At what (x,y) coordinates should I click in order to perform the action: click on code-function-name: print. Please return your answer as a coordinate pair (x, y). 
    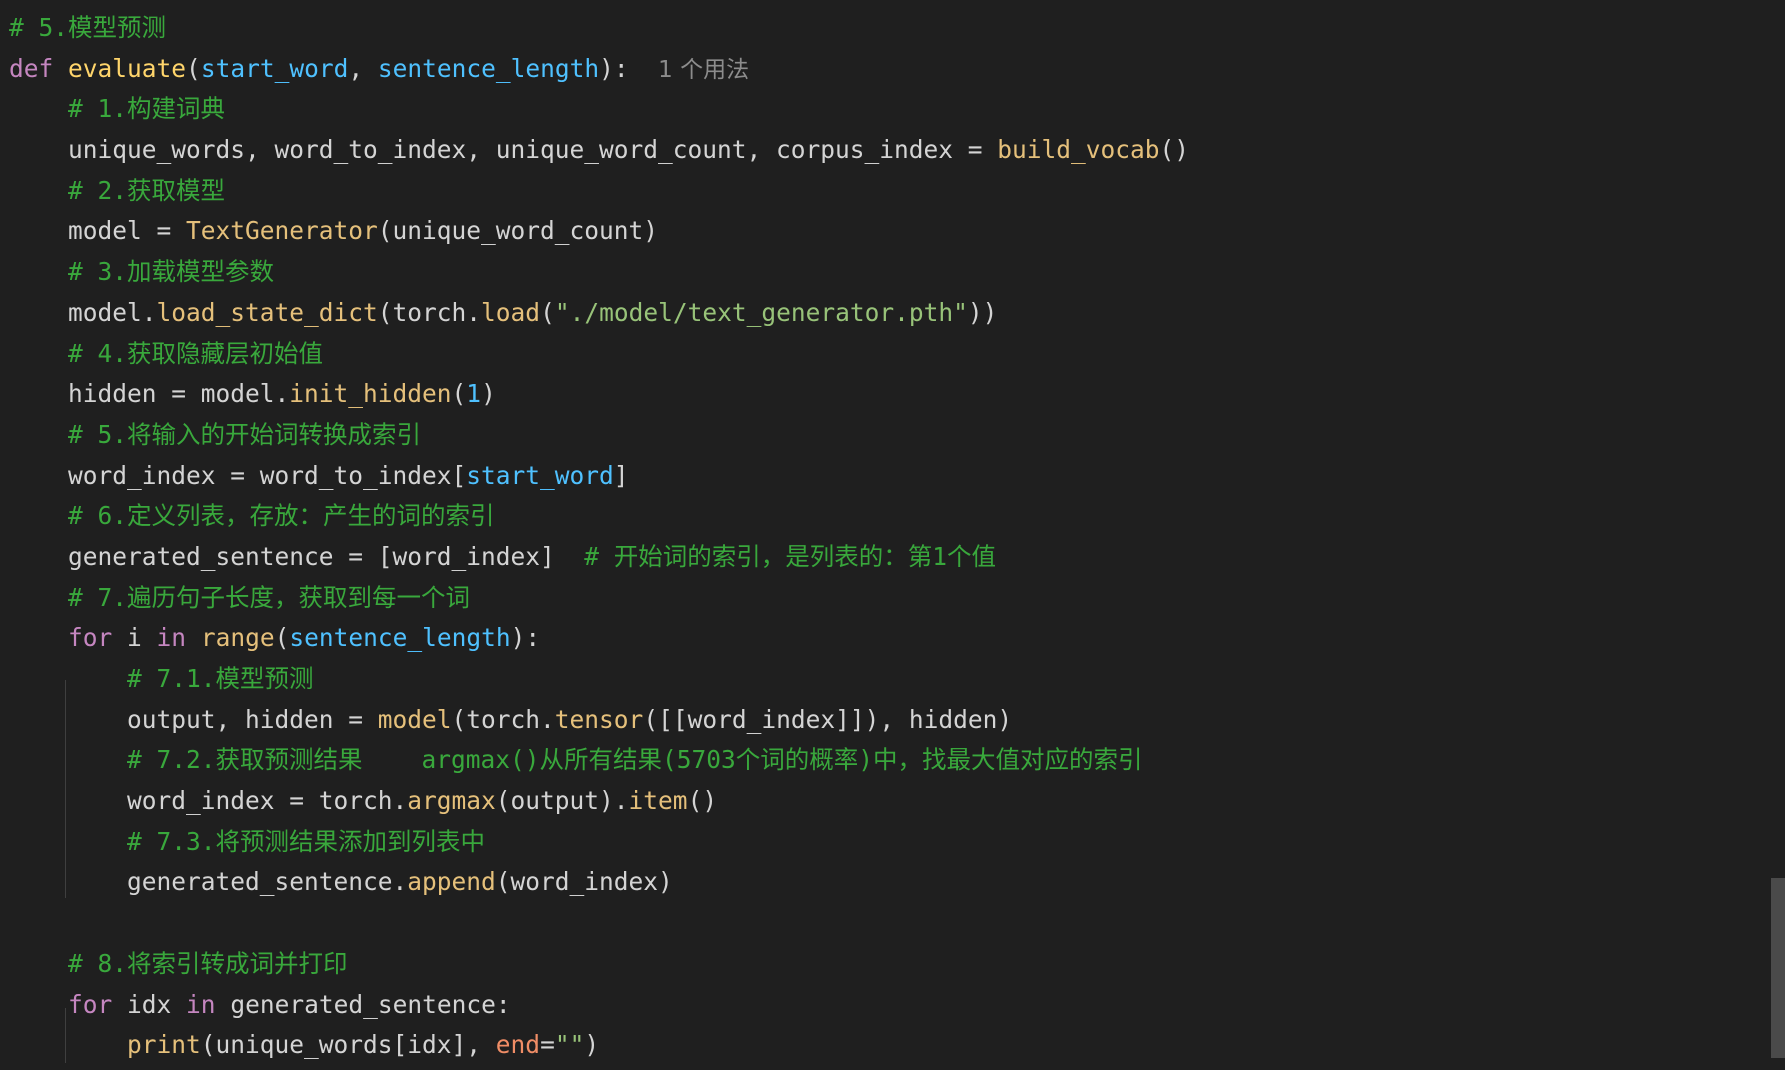
    Looking at the image, I should click on (164, 1045).